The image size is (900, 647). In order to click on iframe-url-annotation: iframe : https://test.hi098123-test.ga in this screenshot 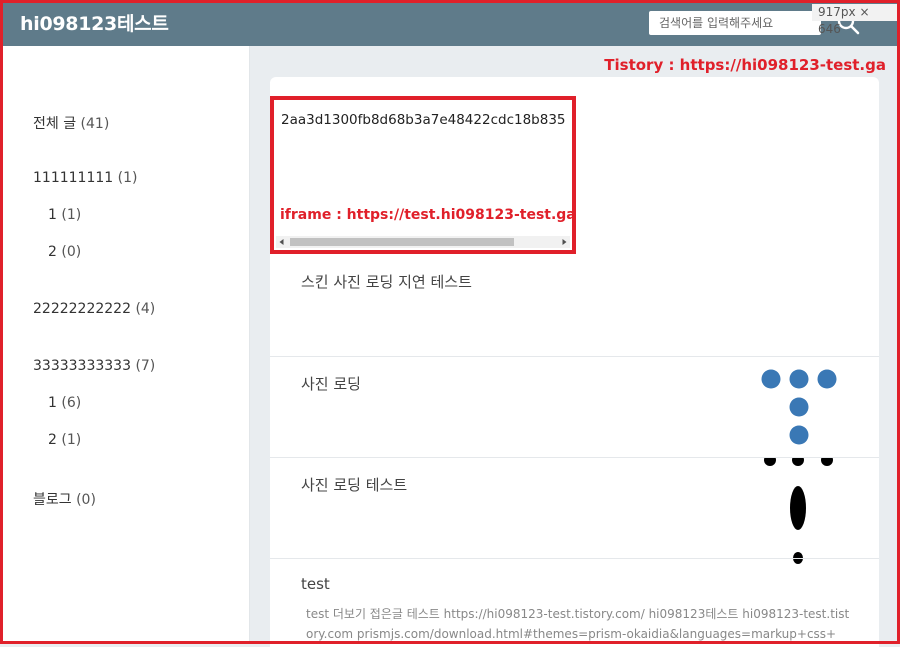, I will do `click(428, 215)`.